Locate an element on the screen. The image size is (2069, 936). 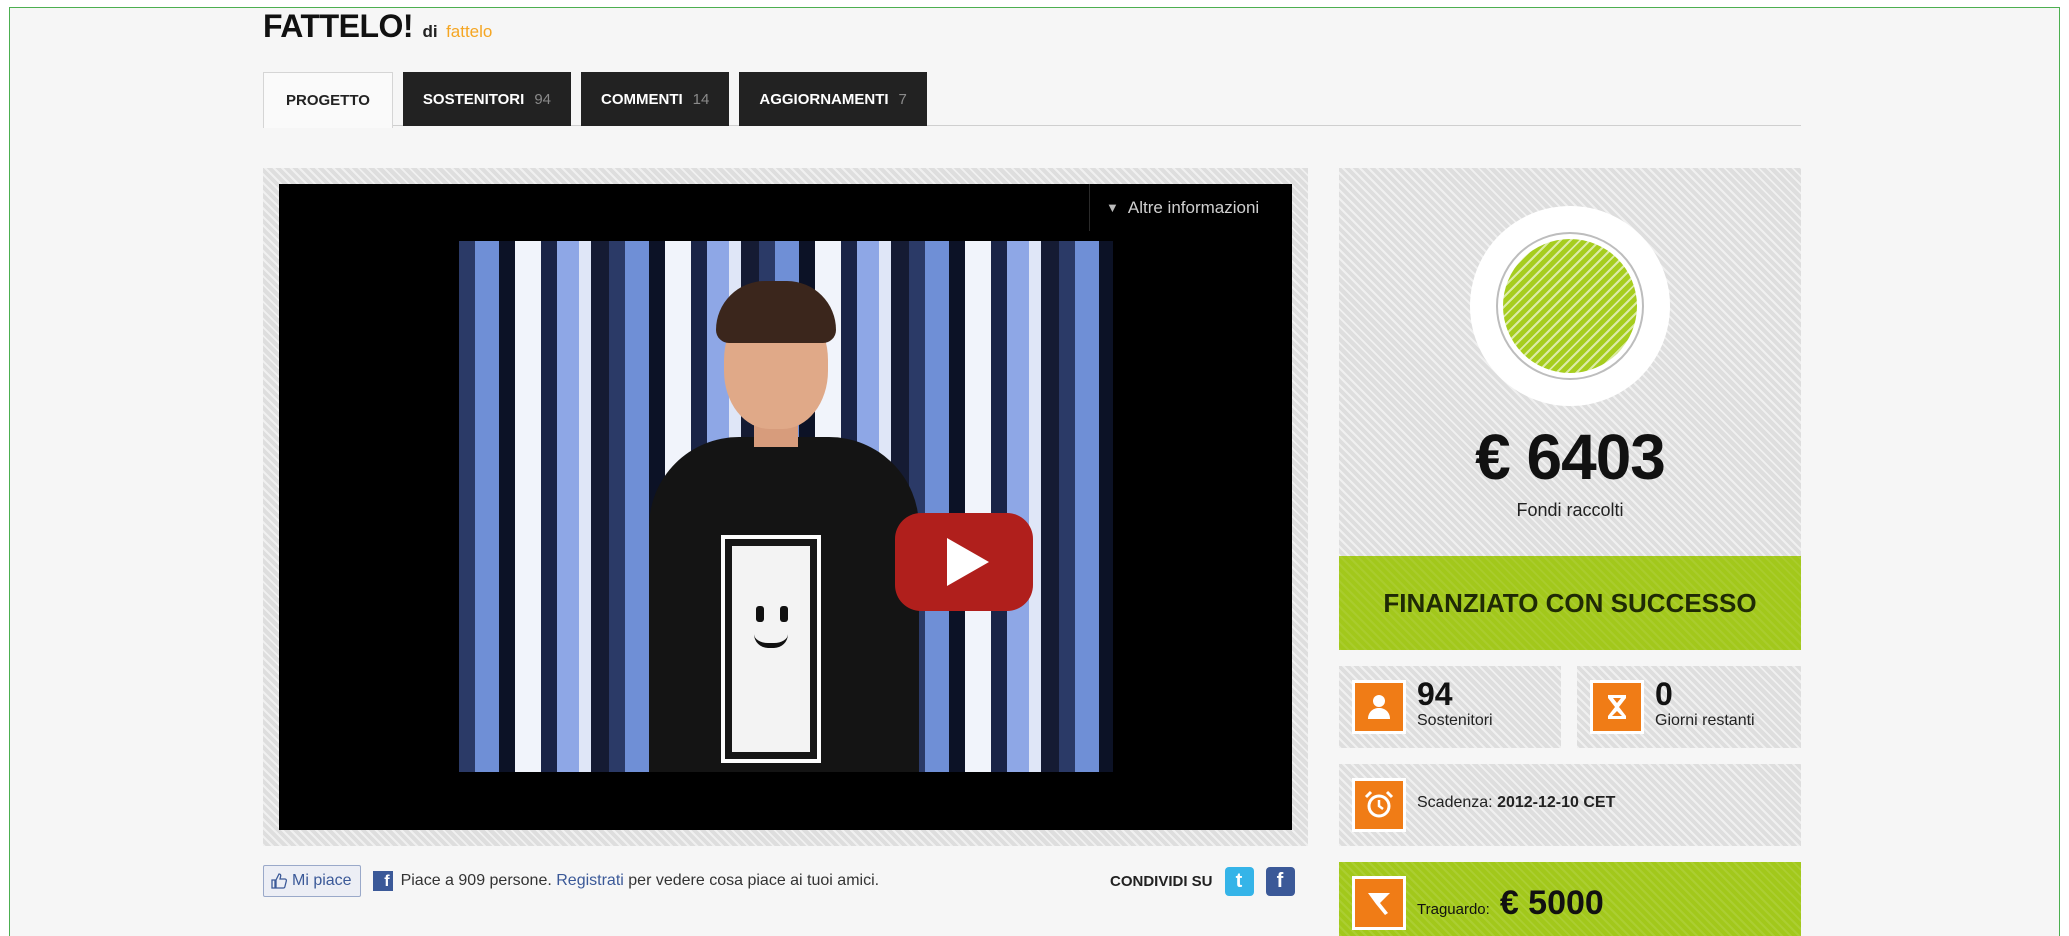
more-info-button: ▼ Altre informazioni is located at coordinates (1190, 207).